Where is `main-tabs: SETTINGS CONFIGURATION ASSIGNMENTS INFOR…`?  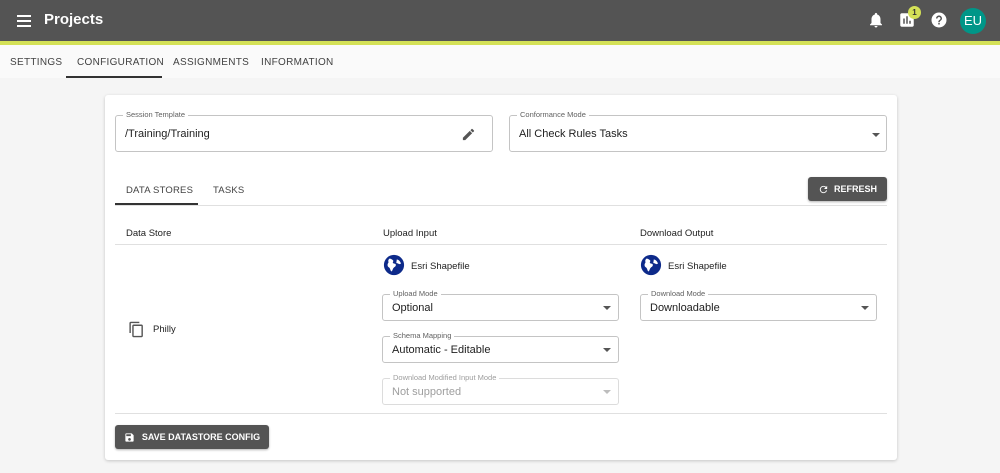 main-tabs: SETTINGS CONFIGURATION ASSIGNMENTS INFOR… is located at coordinates (500, 61).